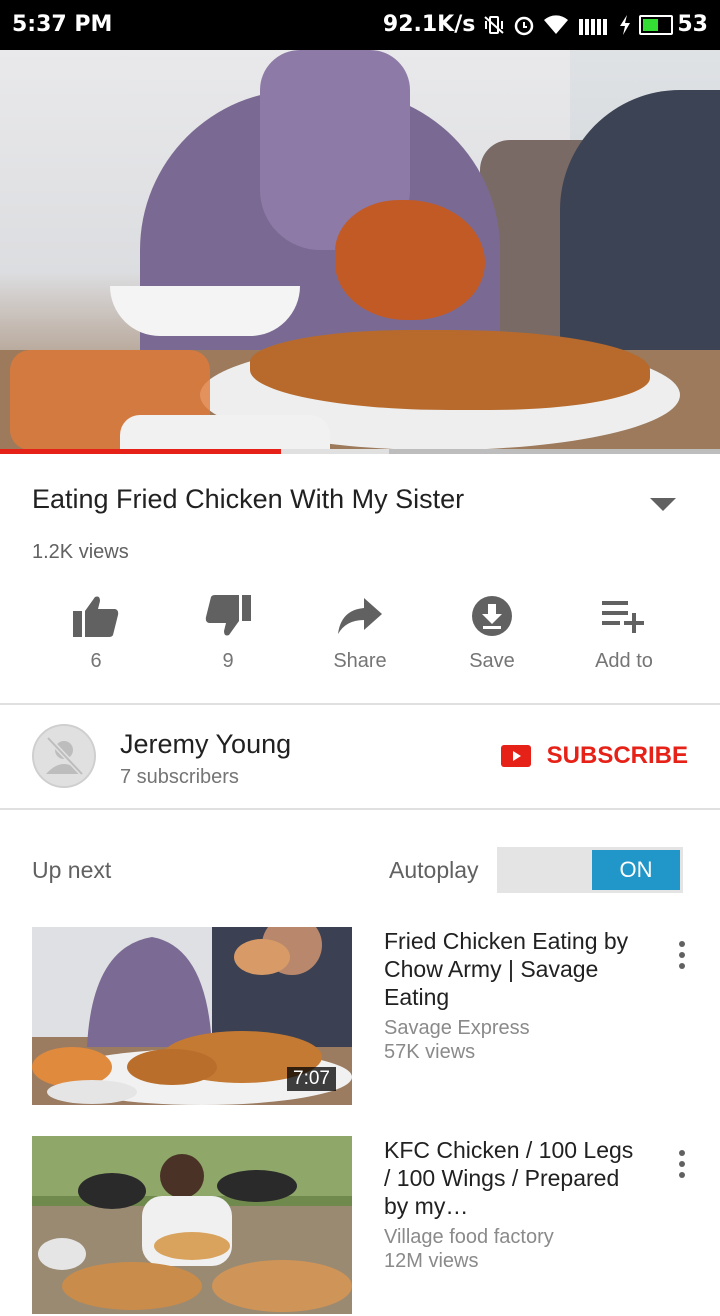 This screenshot has width=720, height=1316. I want to click on autoplay-label: Autoplay, so click(434, 870).